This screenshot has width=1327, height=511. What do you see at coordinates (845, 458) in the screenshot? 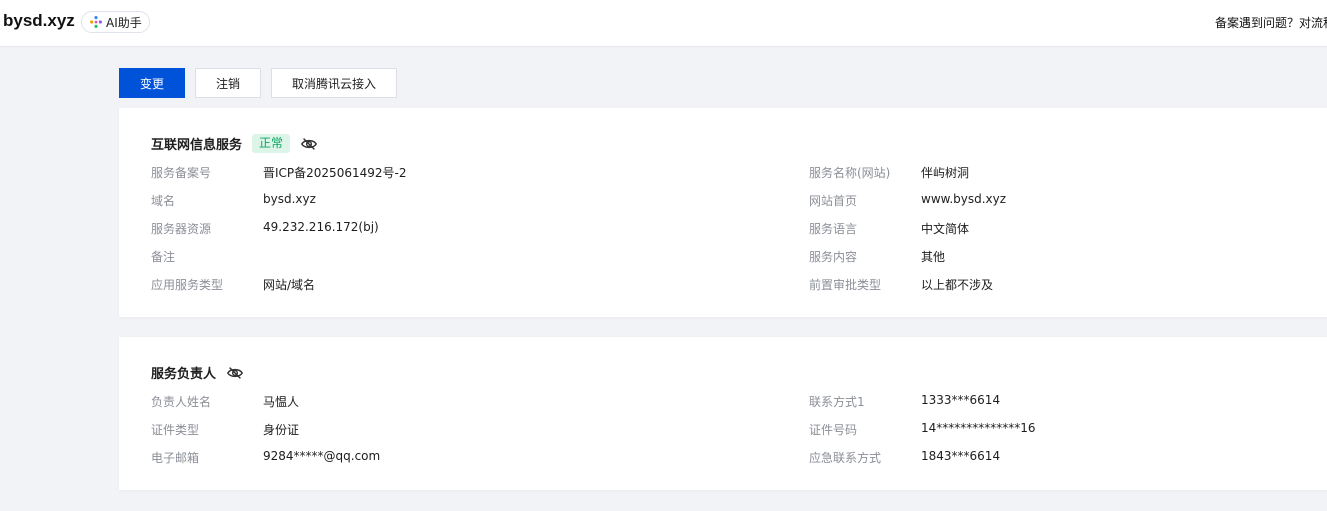
I see `field-label: 应急联系方式` at bounding box center [845, 458].